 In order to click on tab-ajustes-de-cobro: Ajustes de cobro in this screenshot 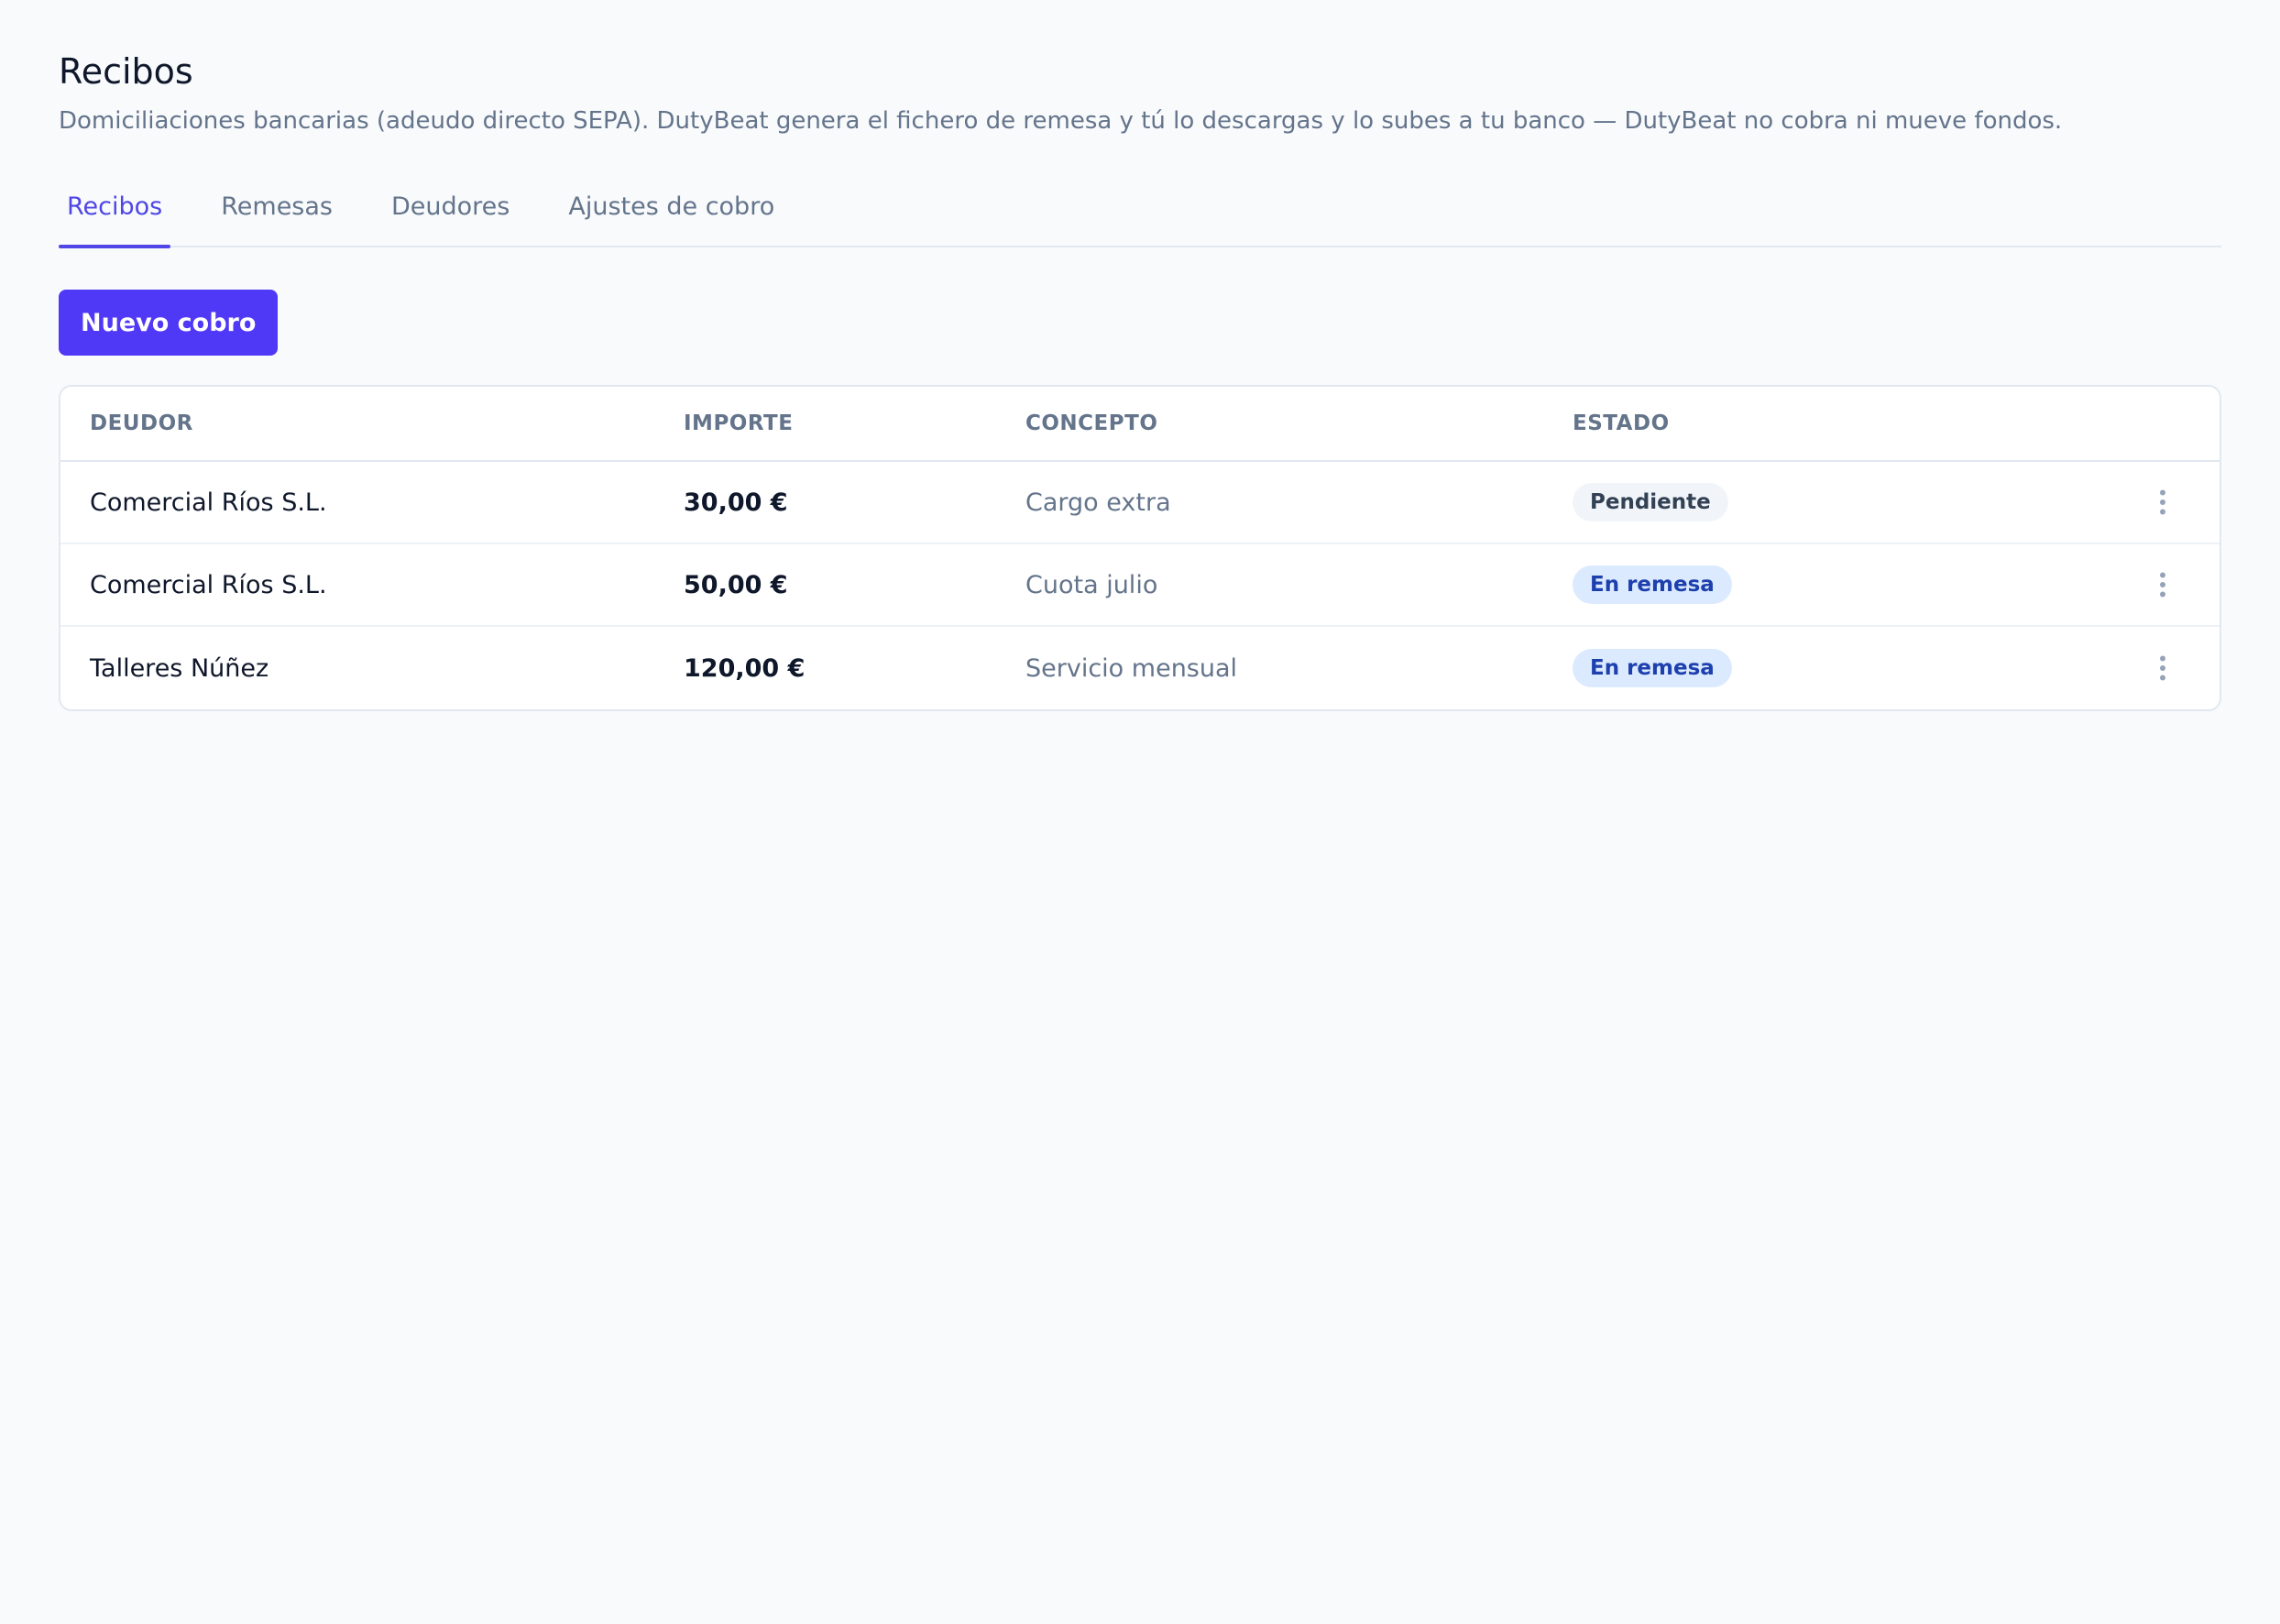, I will do `click(671, 210)`.